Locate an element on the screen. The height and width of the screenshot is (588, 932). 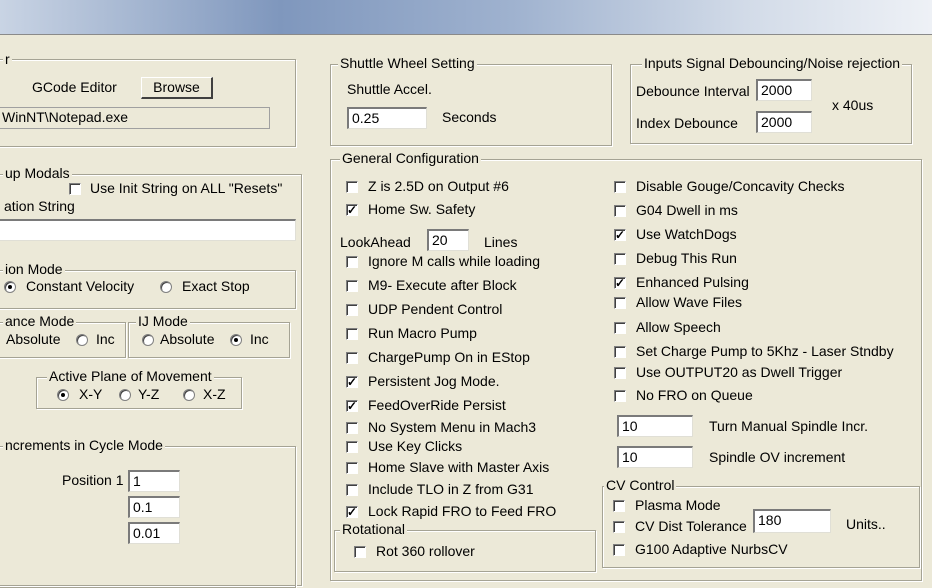
window-title-bar is located at coordinates (466, 17).